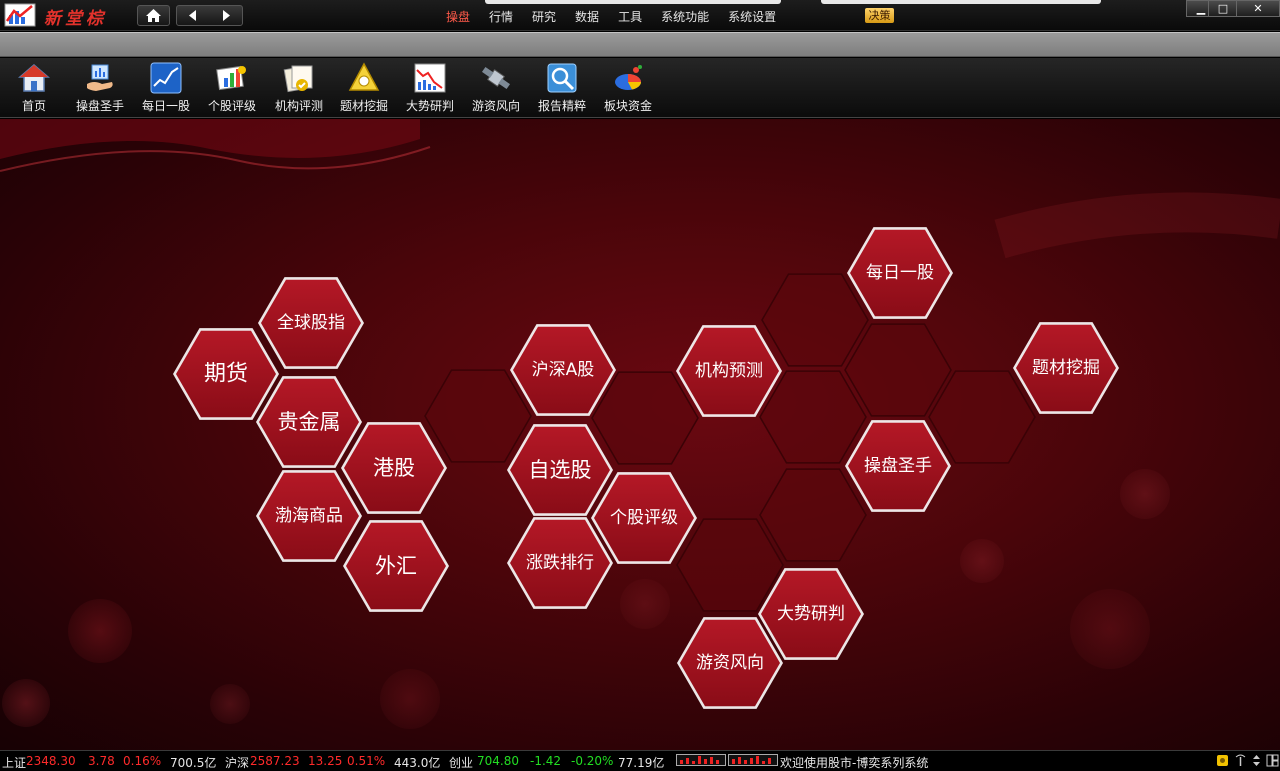  What do you see at coordinates (854, 763) in the screenshot?
I see `welcome-message: 欢迎使用股市-博奕系列系统` at bounding box center [854, 763].